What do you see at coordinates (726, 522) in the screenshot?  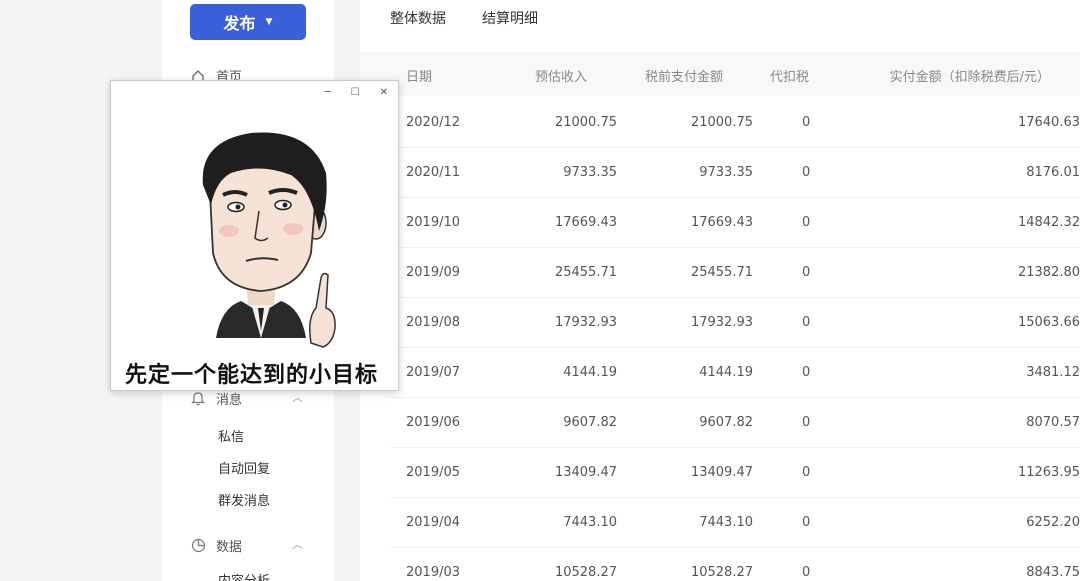 I see `pretax-amount-cell: 7443.10` at bounding box center [726, 522].